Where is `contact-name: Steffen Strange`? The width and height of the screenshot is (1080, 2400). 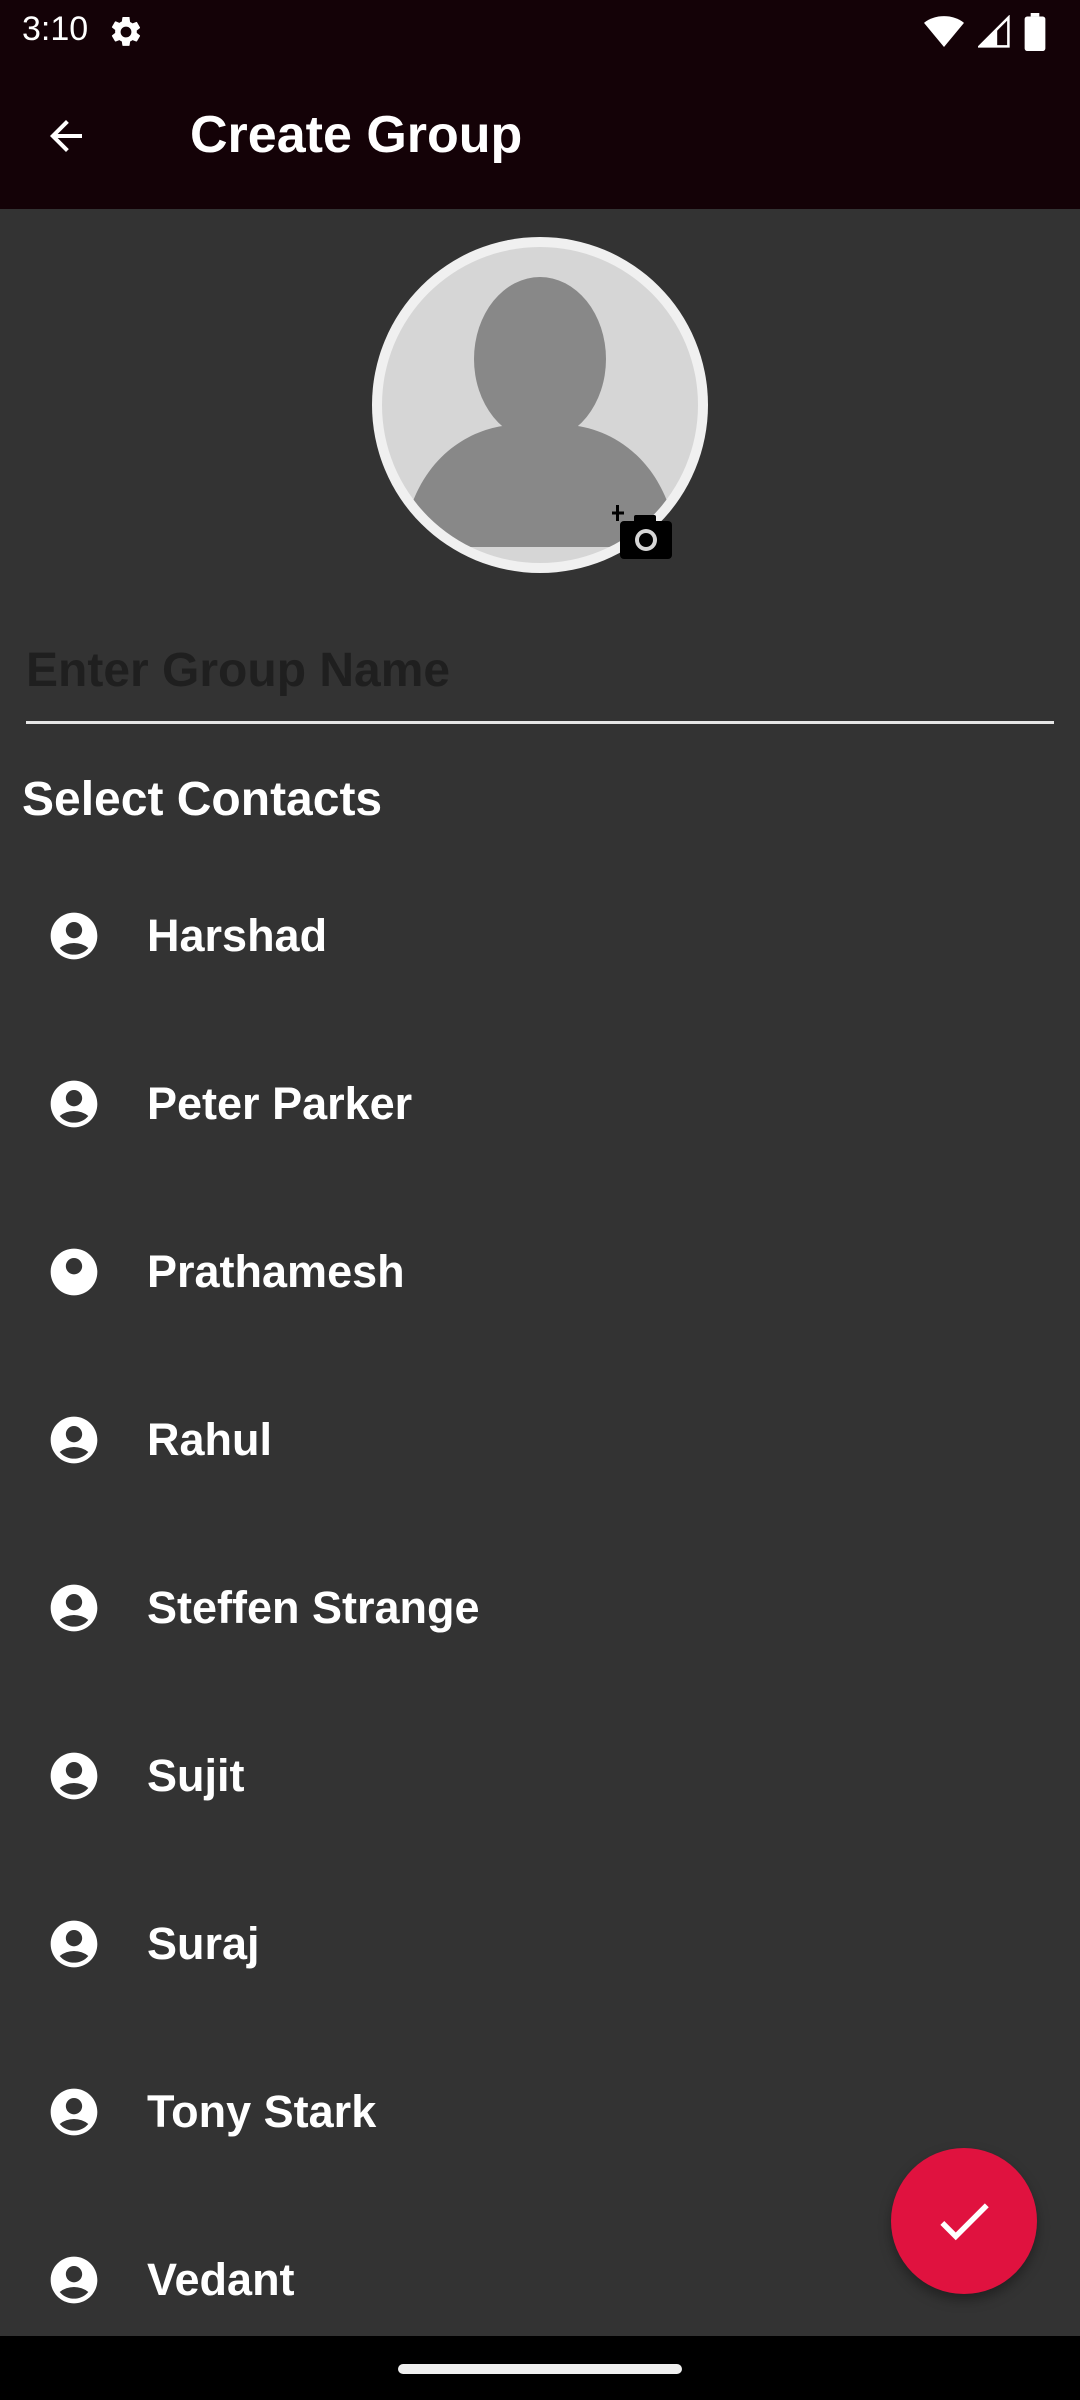
contact-name: Steffen Strange is located at coordinates (313, 1607).